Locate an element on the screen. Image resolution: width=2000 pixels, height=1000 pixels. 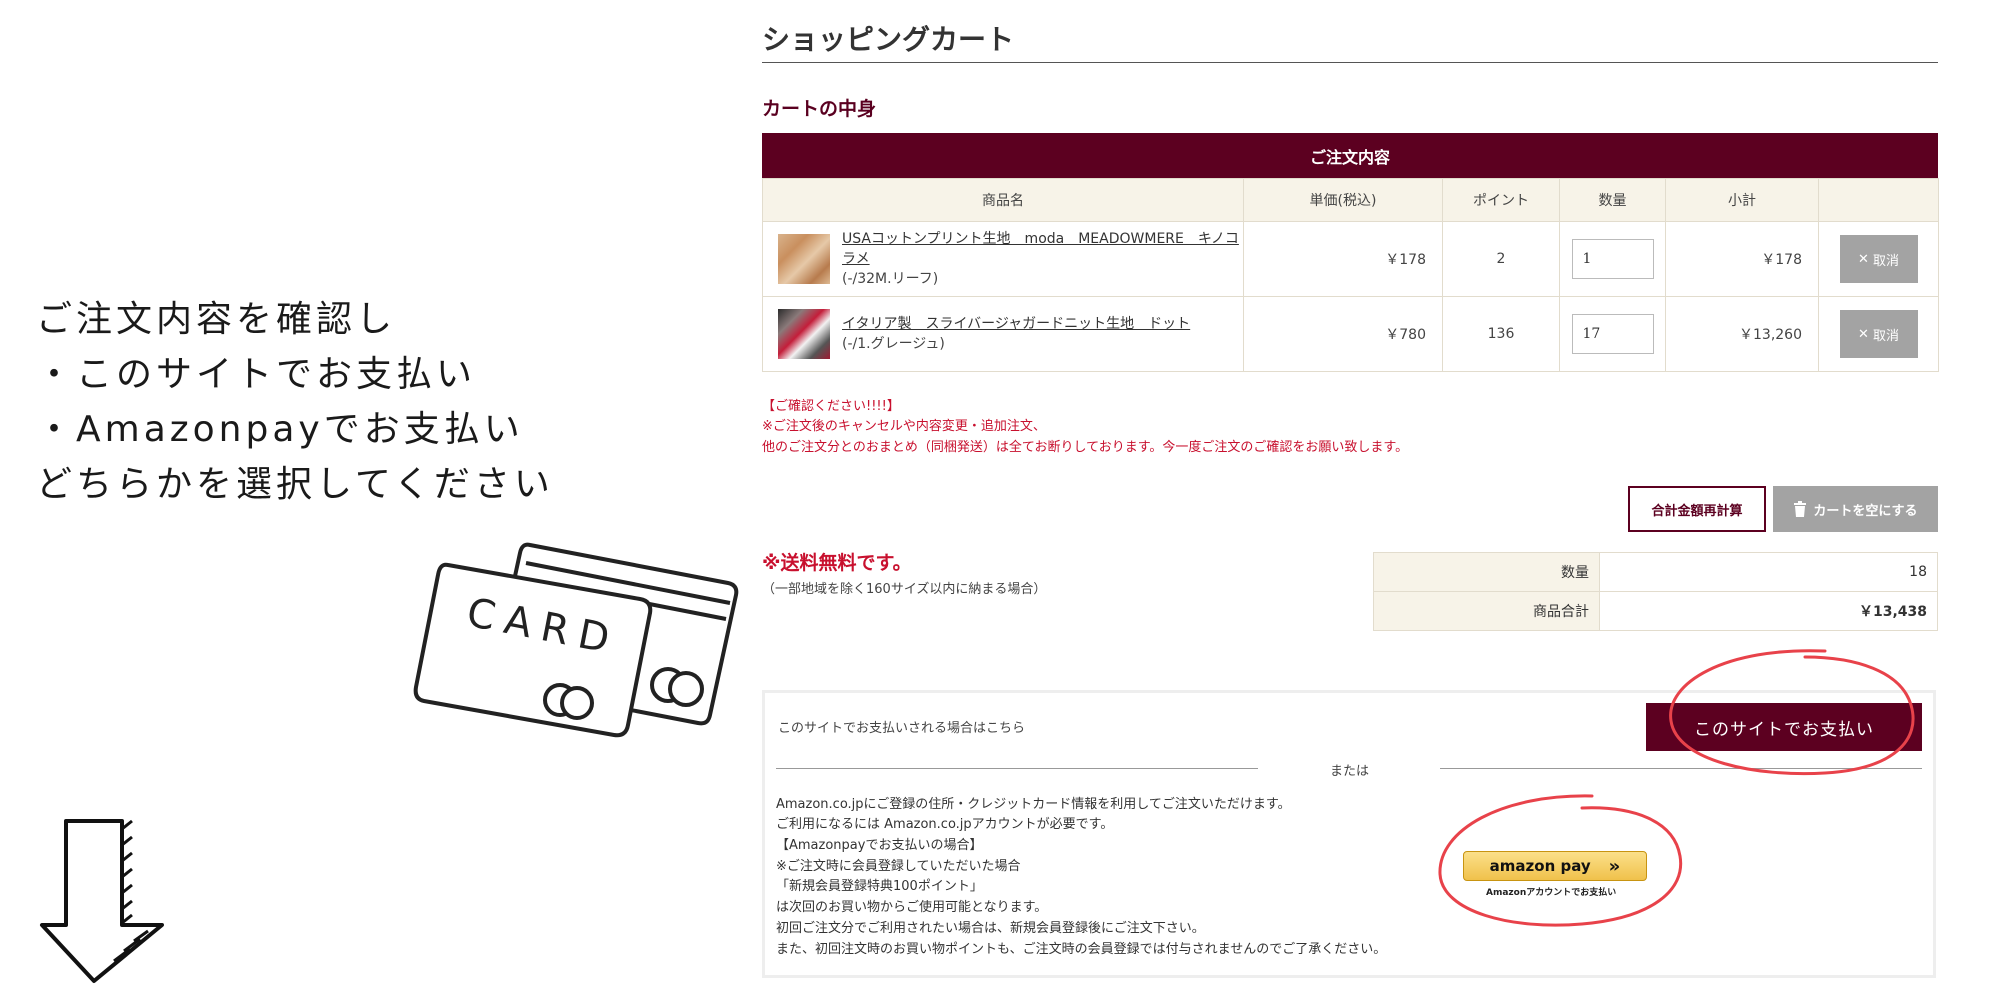
amazon-info-line: 「新規会員登録特典100ポイント」 is located at coordinates (879, 886).